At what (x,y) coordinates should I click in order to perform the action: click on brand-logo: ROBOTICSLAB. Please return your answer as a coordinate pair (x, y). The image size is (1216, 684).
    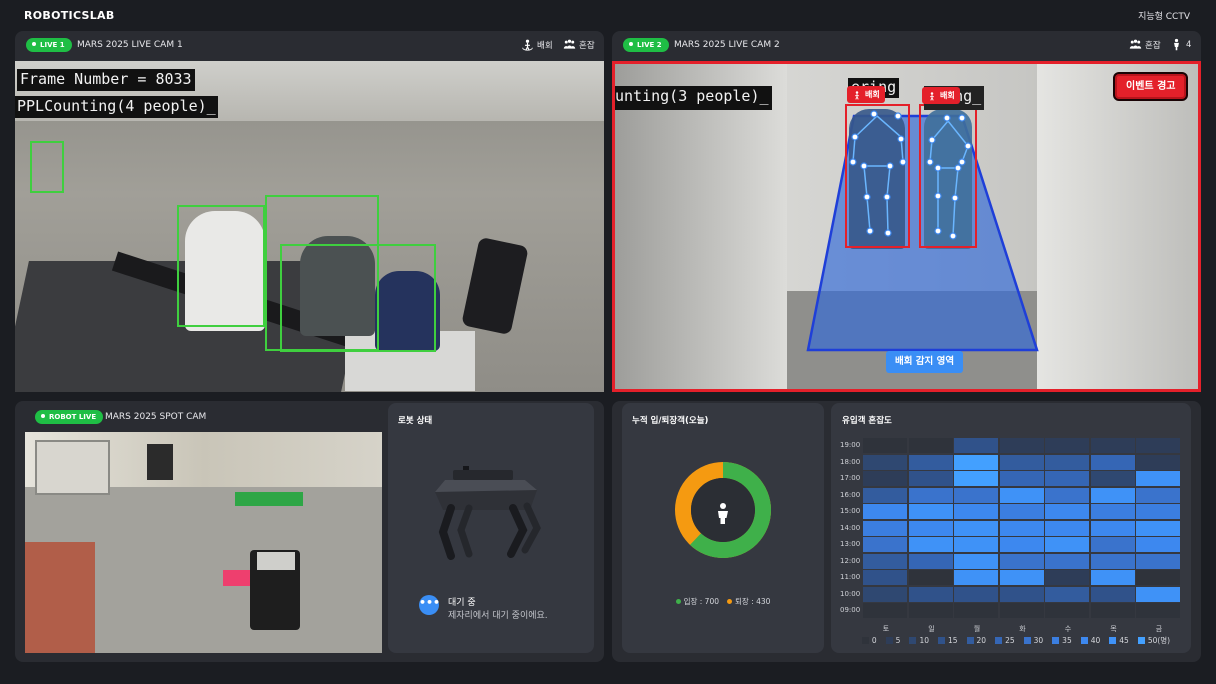
    Looking at the image, I should click on (69, 15).